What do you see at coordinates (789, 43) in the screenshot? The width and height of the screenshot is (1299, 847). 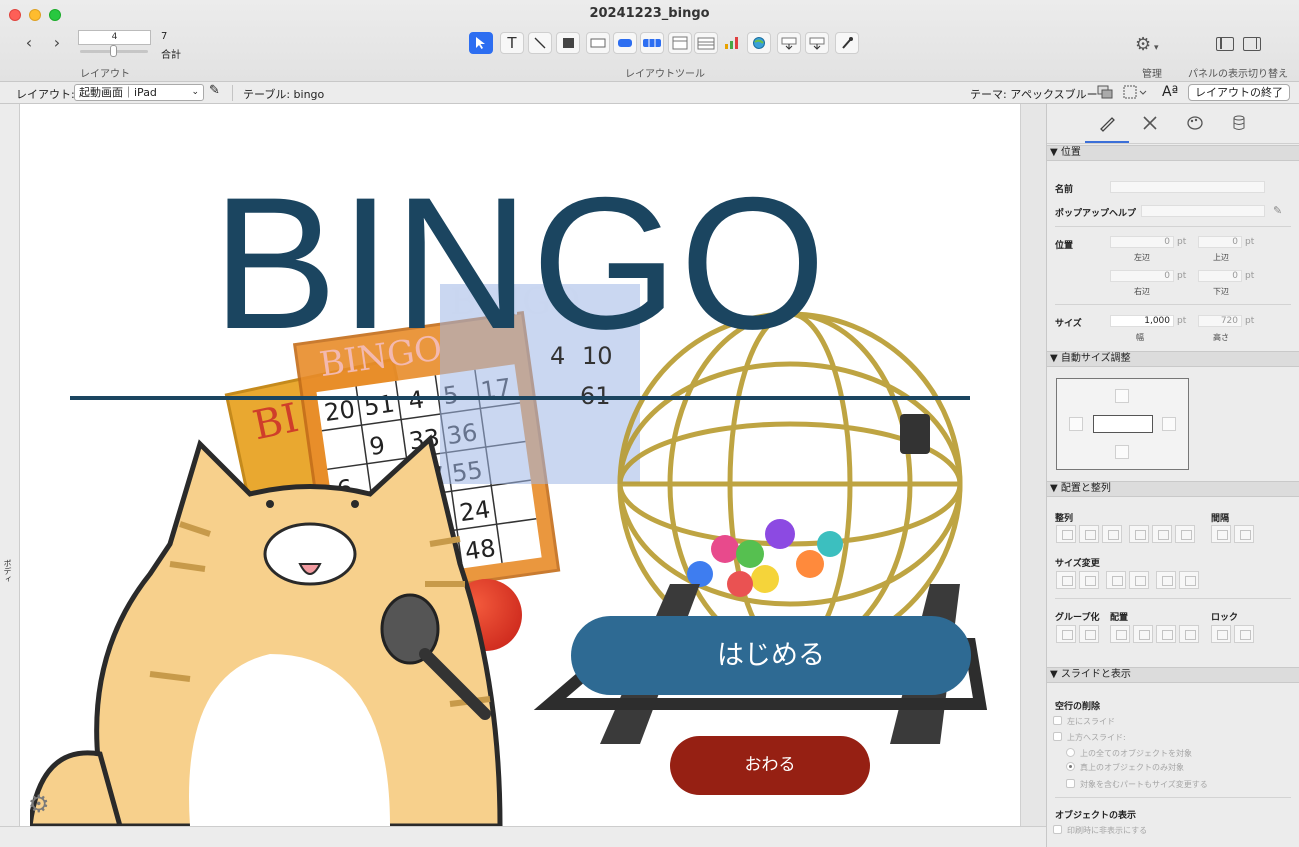 I see `field-picker-icon` at bounding box center [789, 43].